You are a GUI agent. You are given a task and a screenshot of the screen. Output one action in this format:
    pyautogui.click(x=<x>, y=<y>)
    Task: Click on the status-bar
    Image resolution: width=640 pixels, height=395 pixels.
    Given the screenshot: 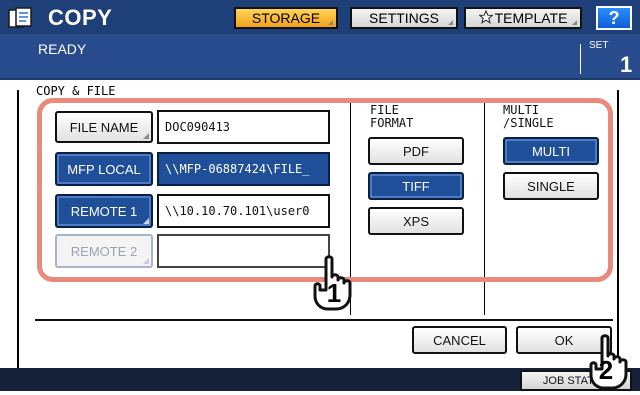 What is the action you would take?
    pyautogui.click(x=320, y=58)
    